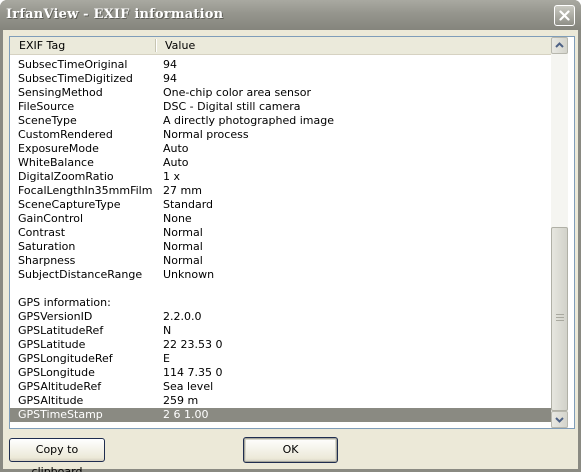 The image size is (581, 472). Describe the element at coordinates (57, 455) in the screenshot. I see `copy-to-clipboard-button: Copy to clipboard` at that location.